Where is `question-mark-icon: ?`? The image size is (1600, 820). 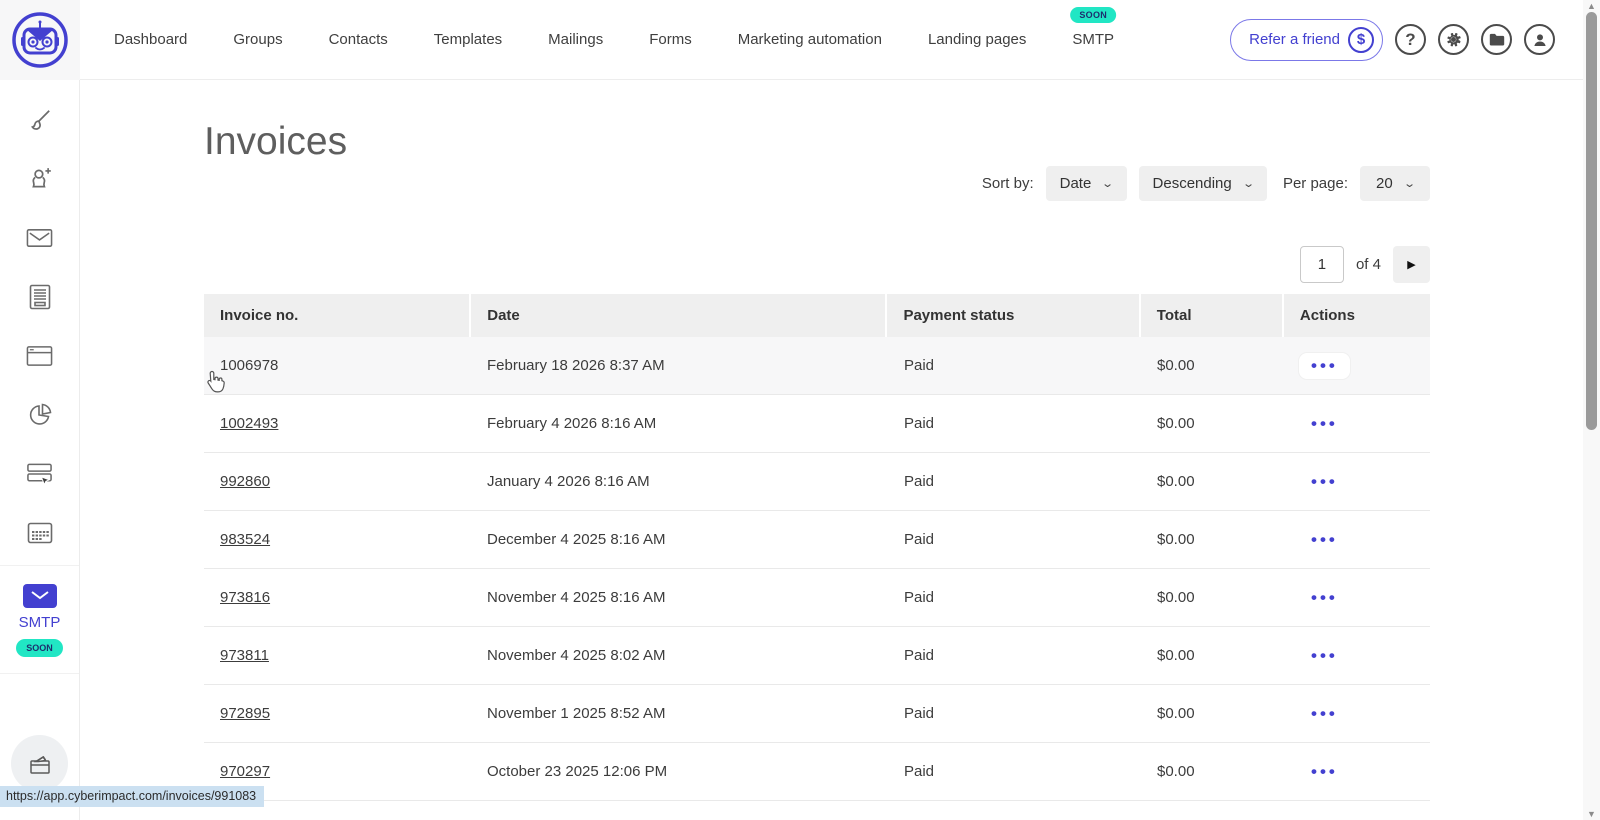
question-mark-icon: ? is located at coordinates (1410, 39).